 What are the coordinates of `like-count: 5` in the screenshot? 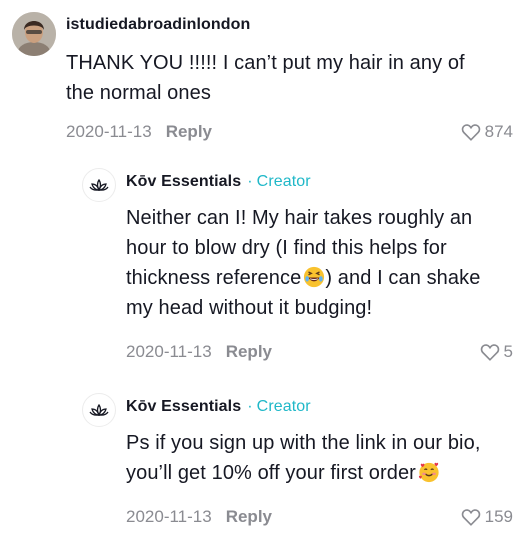 It's located at (508, 351).